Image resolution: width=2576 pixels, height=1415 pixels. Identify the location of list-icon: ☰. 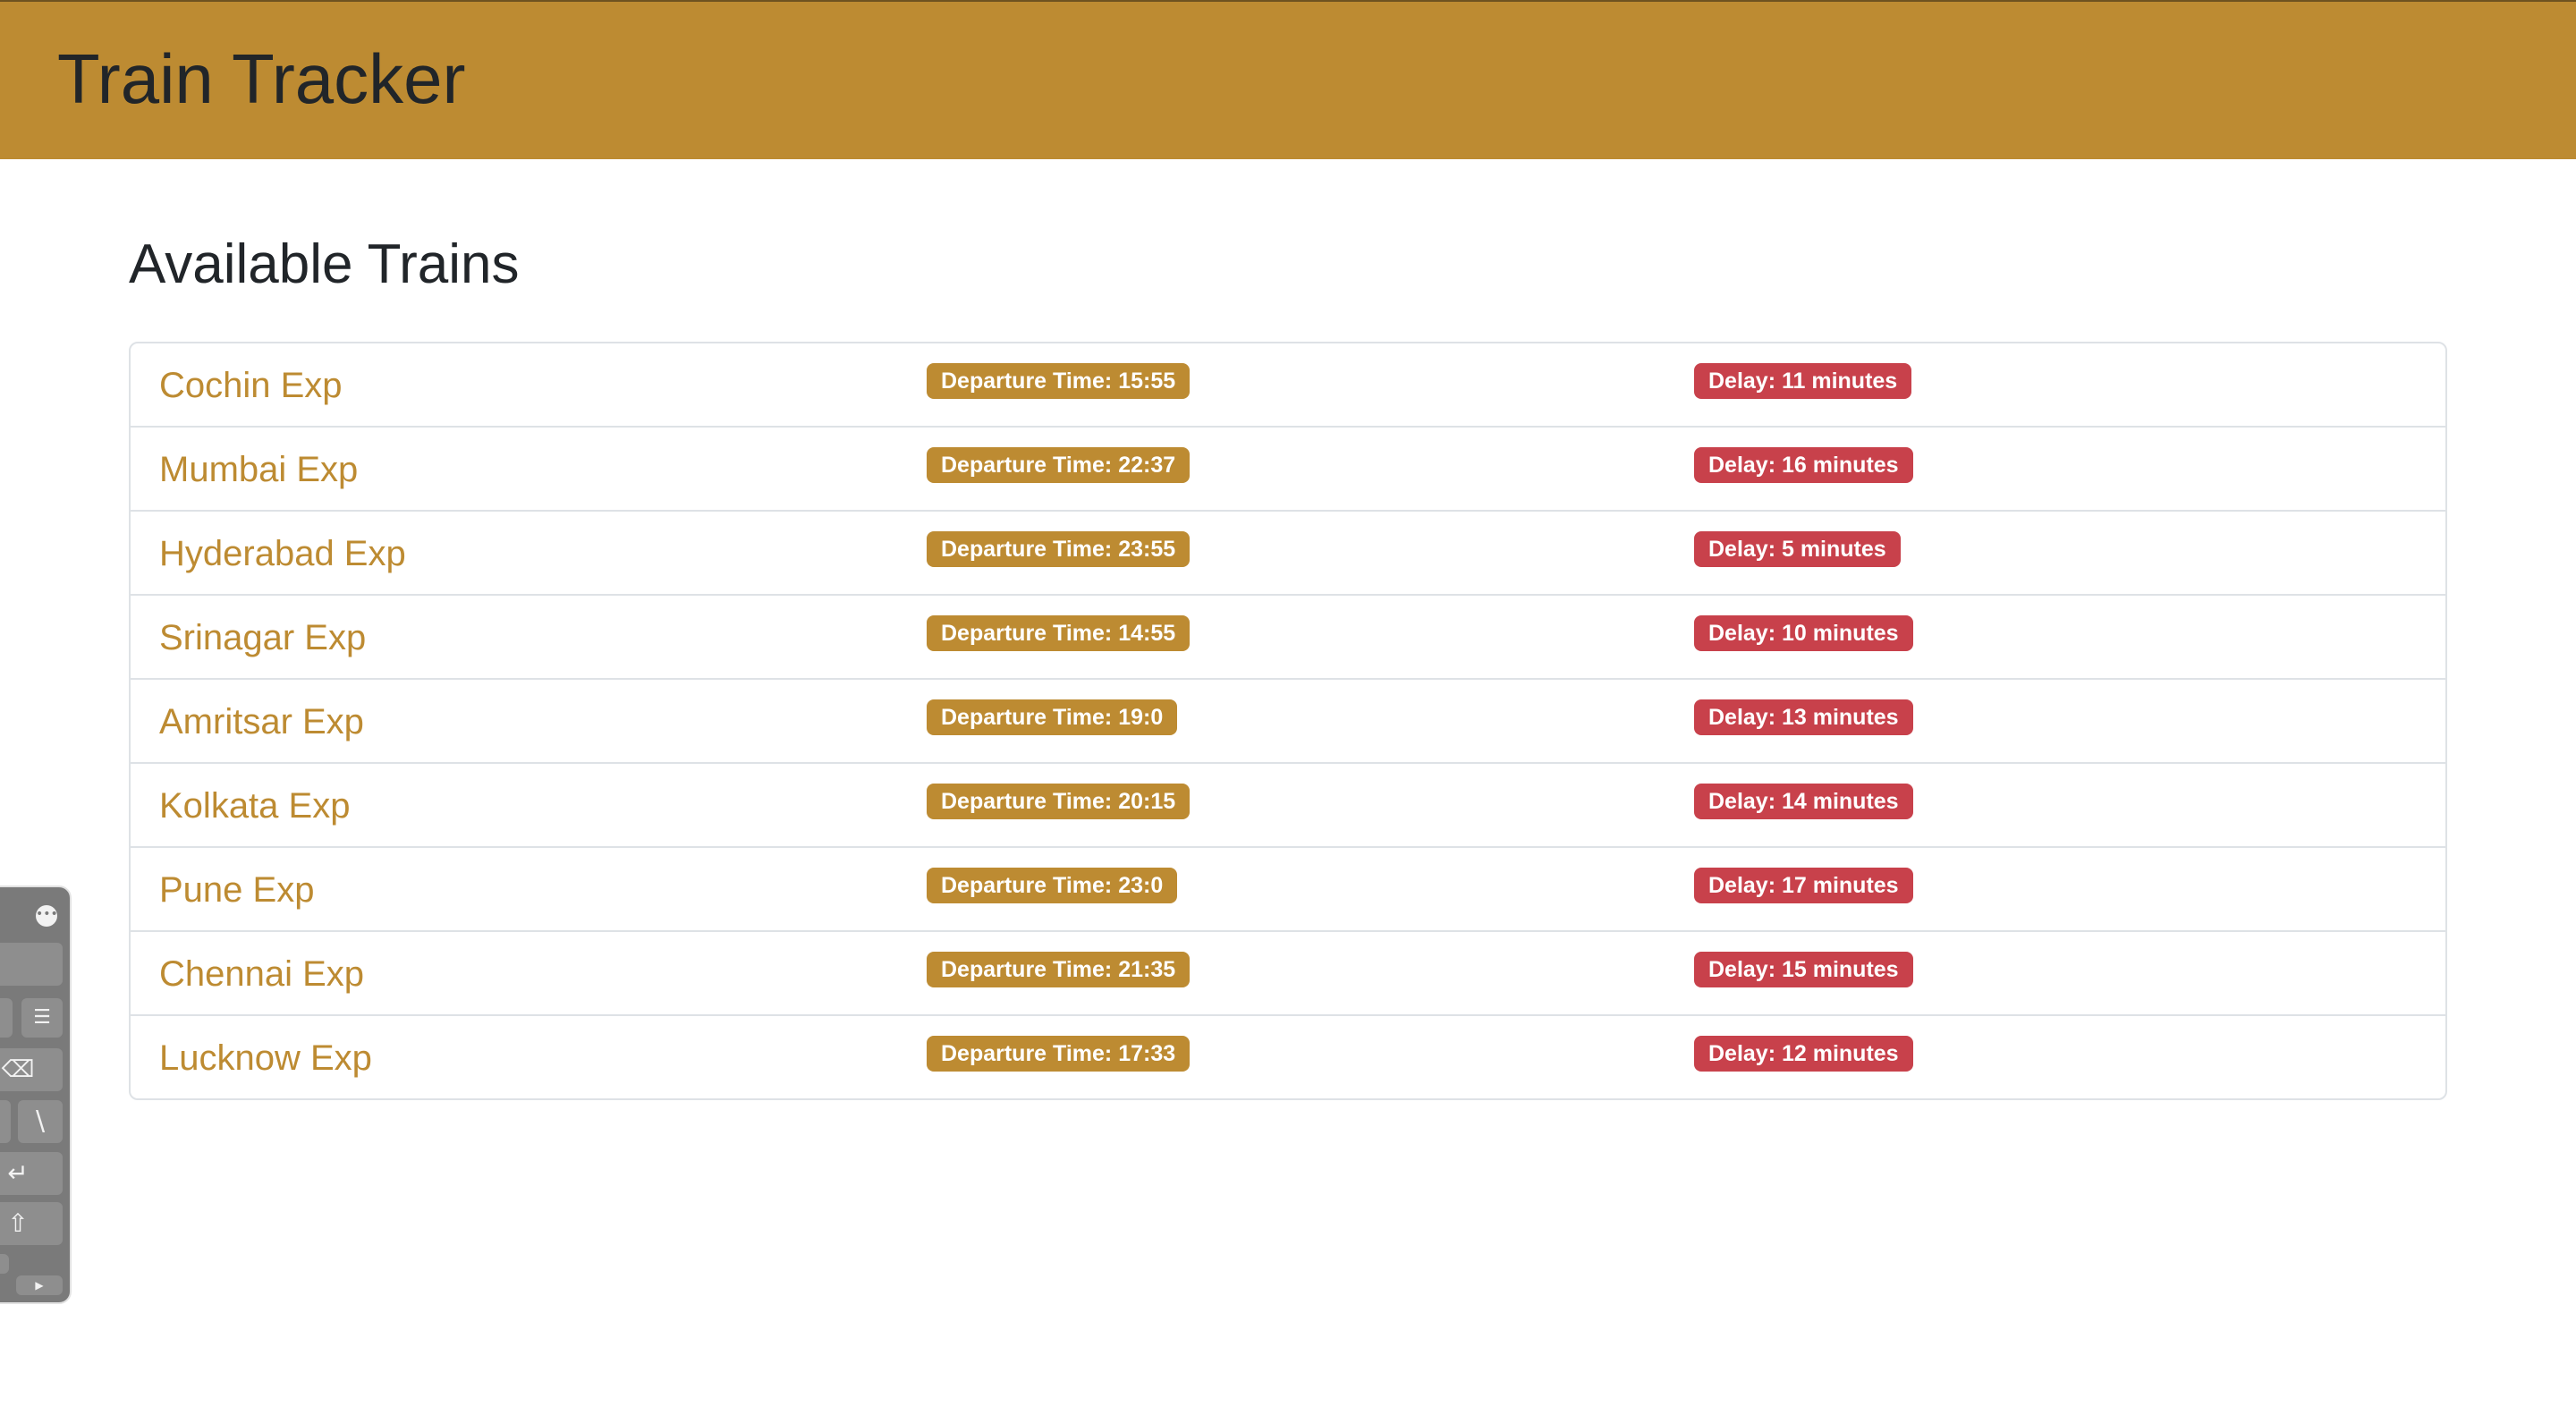
(42, 1018).